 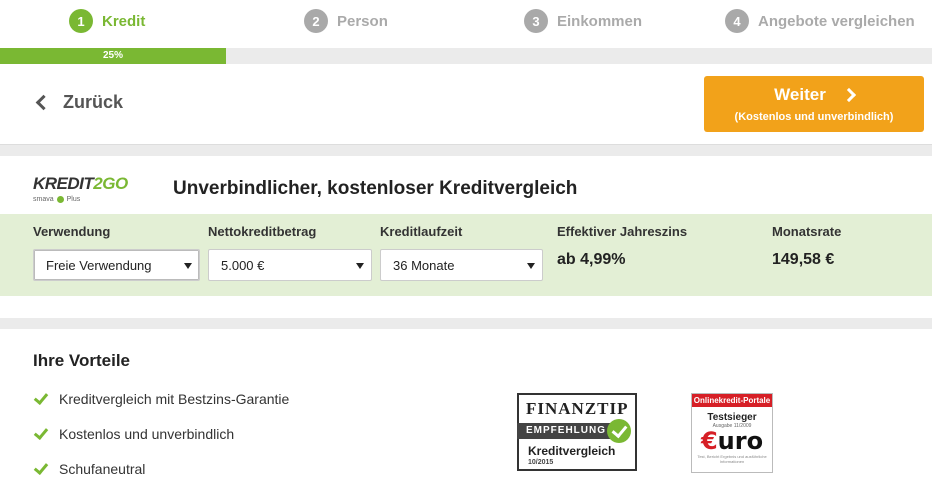 What do you see at coordinates (536, 21) in the screenshot?
I see `step-number: 3` at bounding box center [536, 21].